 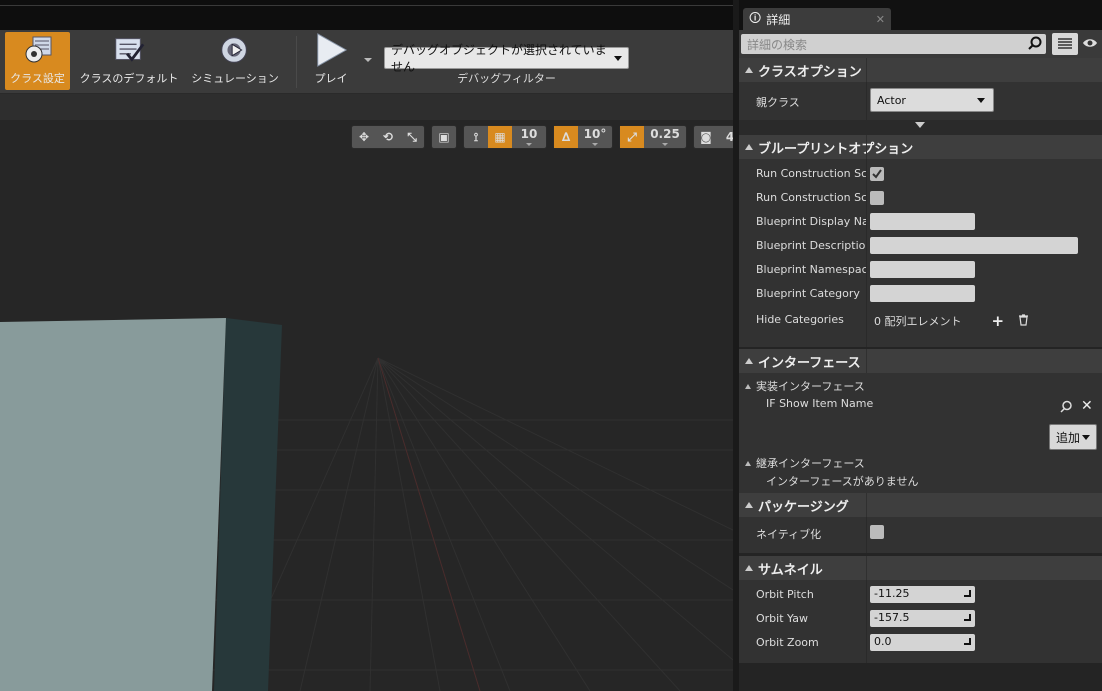 What do you see at coordinates (820, 403) in the screenshot?
I see `interface-item-label: IF Show Item Name` at bounding box center [820, 403].